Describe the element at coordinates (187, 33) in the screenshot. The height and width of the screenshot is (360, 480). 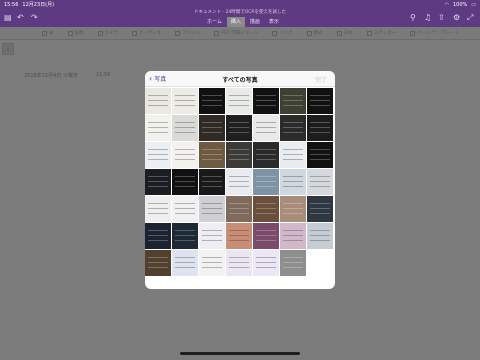
I see `ribbon-file-button: ファイル` at that location.